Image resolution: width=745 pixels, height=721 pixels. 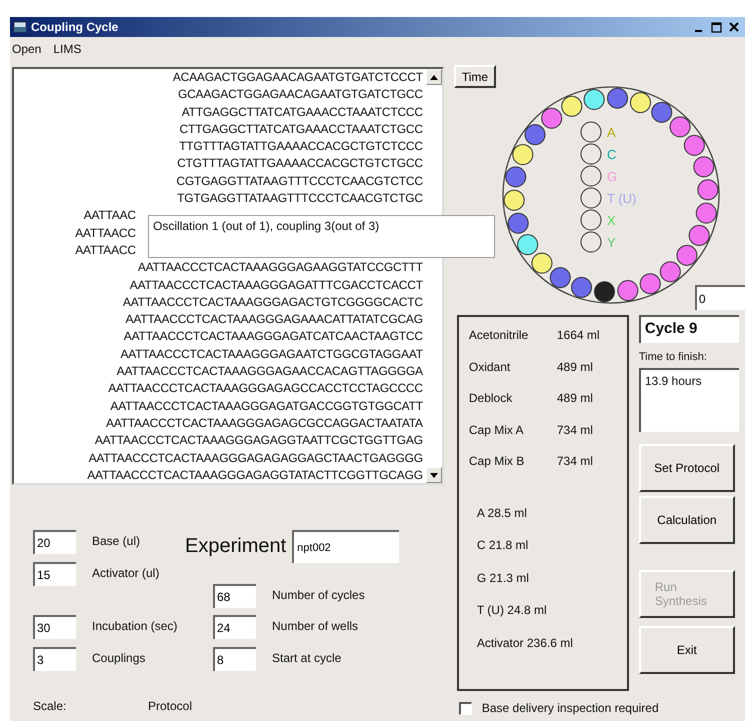 I want to click on legend-label: X, so click(x=611, y=220).